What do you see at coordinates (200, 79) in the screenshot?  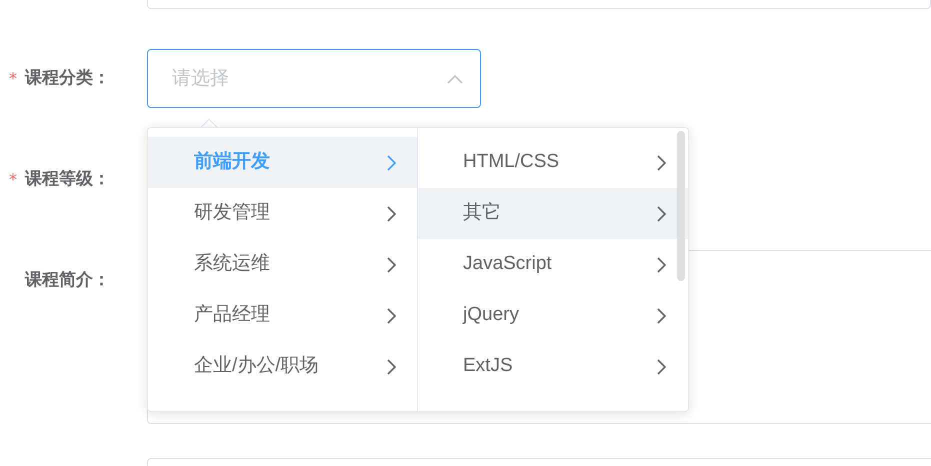 I see `placeholder: 请选择` at bounding box center [200, 79].